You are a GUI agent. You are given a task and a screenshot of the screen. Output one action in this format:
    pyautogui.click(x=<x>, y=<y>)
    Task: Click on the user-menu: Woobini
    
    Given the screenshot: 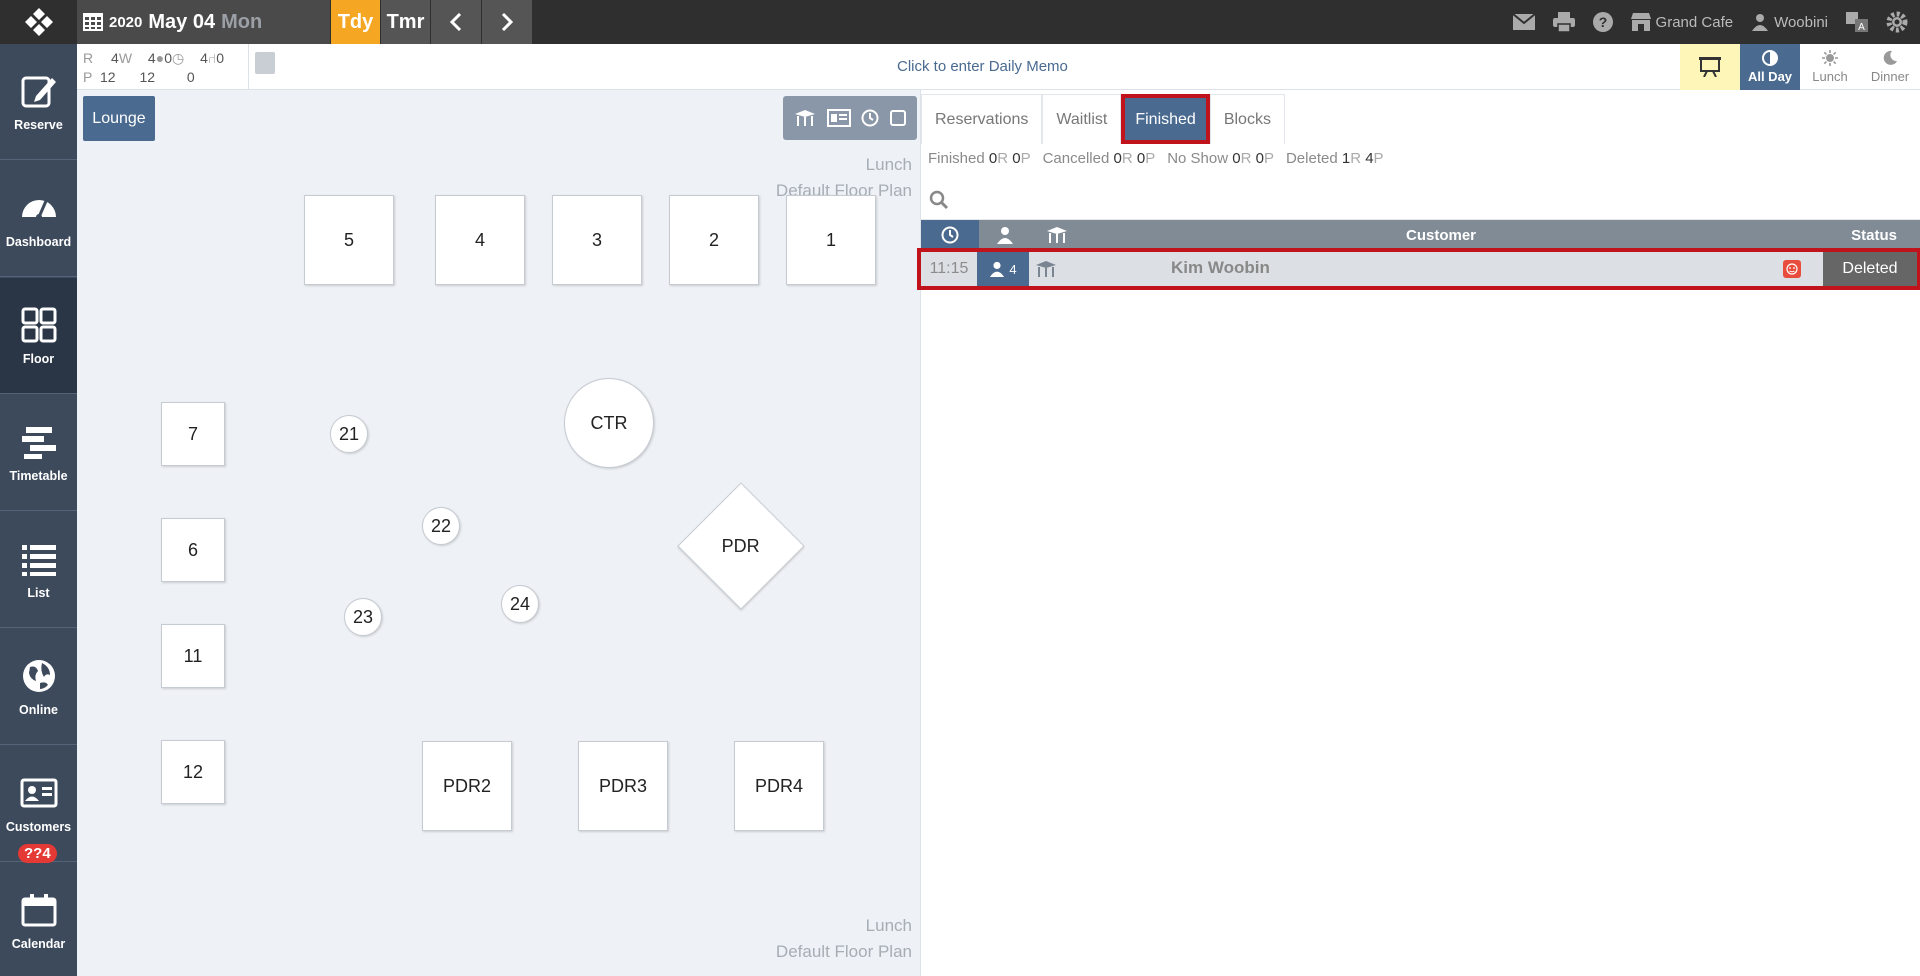 What is the action you would take?
    pyautogui.click(x=1789, y=22)
    